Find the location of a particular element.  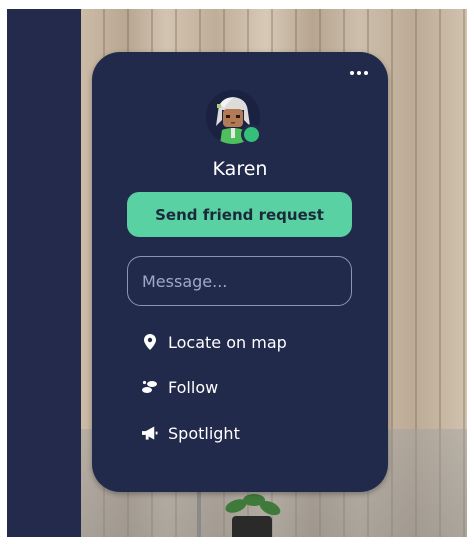

megaphone-icon is located at coordinates (150, 433).